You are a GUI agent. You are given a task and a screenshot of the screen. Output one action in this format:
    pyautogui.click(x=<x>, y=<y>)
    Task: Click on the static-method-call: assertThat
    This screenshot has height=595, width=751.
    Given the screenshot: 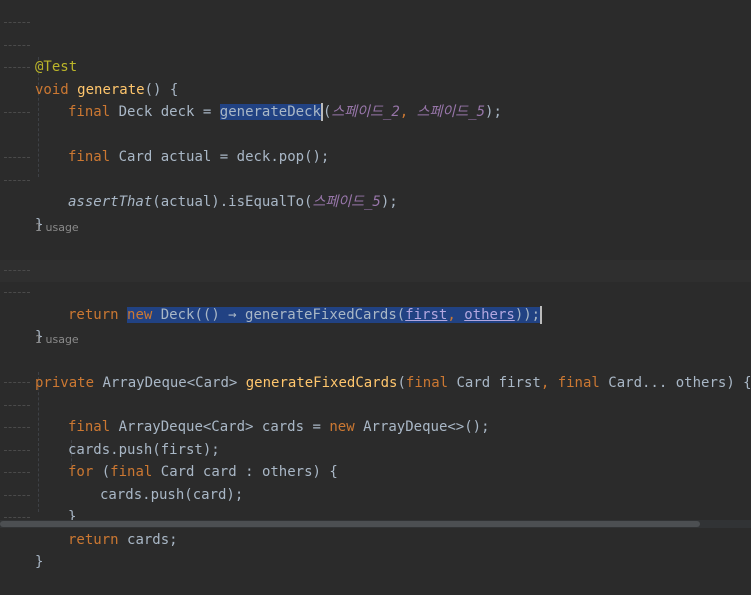 What is the action you would take?
    pyautogui.click(x=110, y=202)
    